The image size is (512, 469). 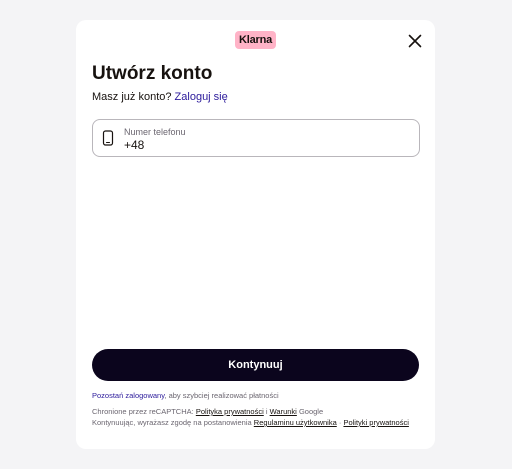 What do you see at coordinates (143, 411) in the screenshot?
I see `recaptcha-prefix: Chronione przez reCAPTCHA:` at bounding box center [143, 411].